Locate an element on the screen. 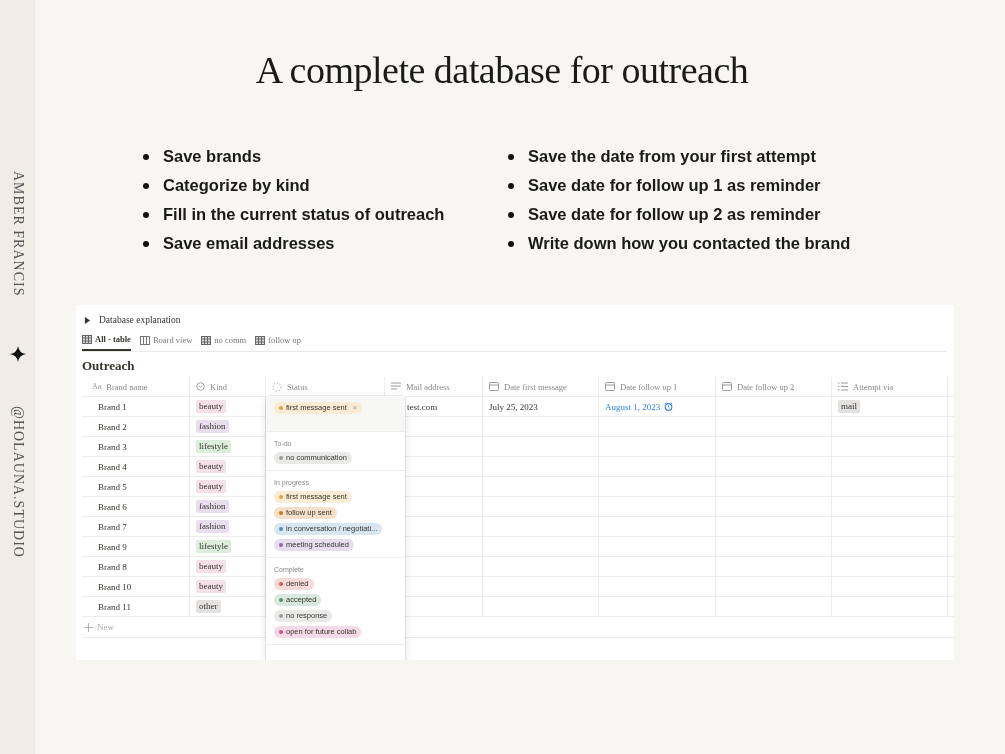 This screenshot has width=1005, height=754. author-name: AMBER FRANCIS is located at coordinates (17, 234).